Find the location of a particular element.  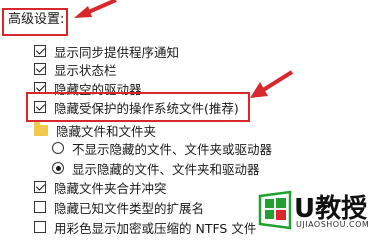

radio-show-hidden is located at coordinates (58, 168).